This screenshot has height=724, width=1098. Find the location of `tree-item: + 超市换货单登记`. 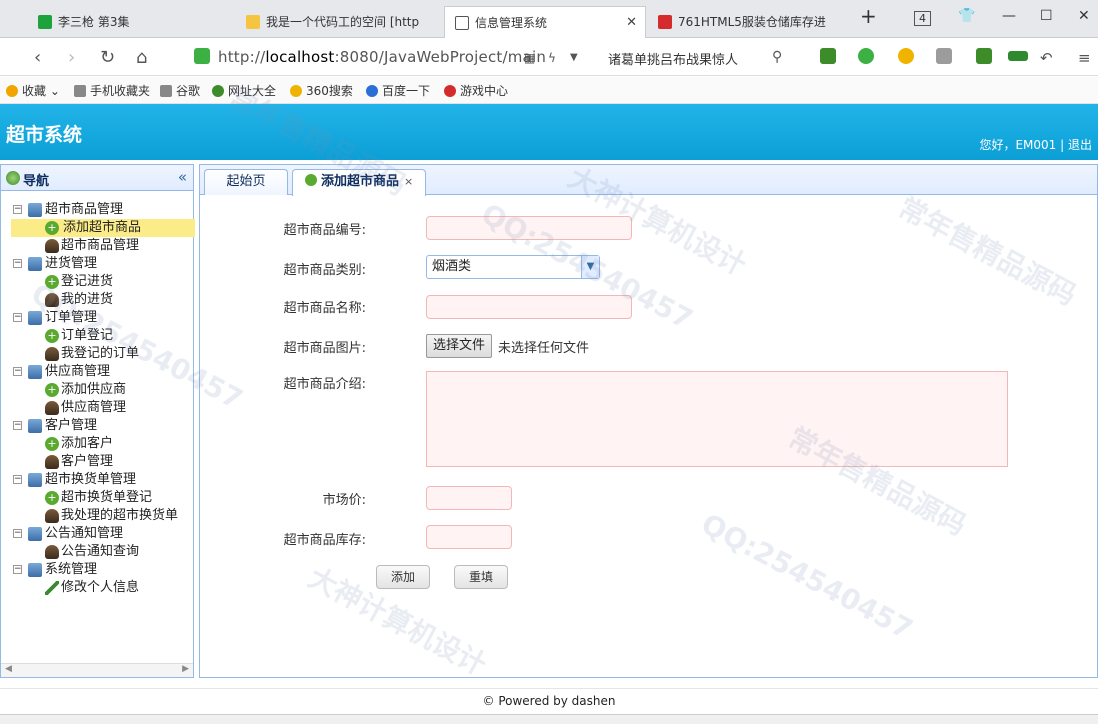

tree-item: + 超市换货单登记 is located at coordinates (97, 498).